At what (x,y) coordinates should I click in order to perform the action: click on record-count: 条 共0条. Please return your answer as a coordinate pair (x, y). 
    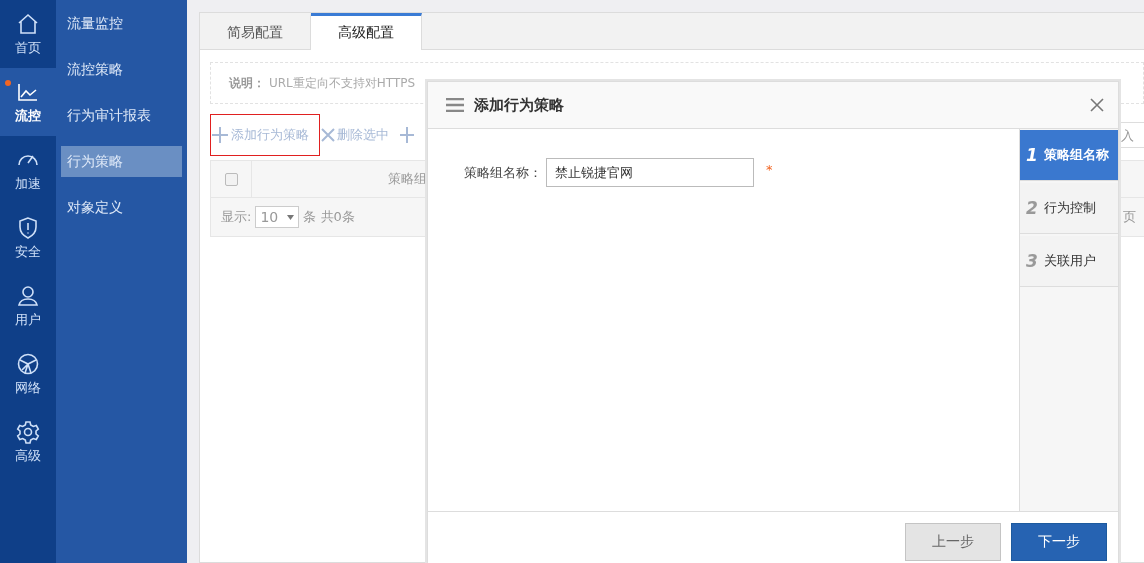
    Looking at the image, I should click on (329, 217).